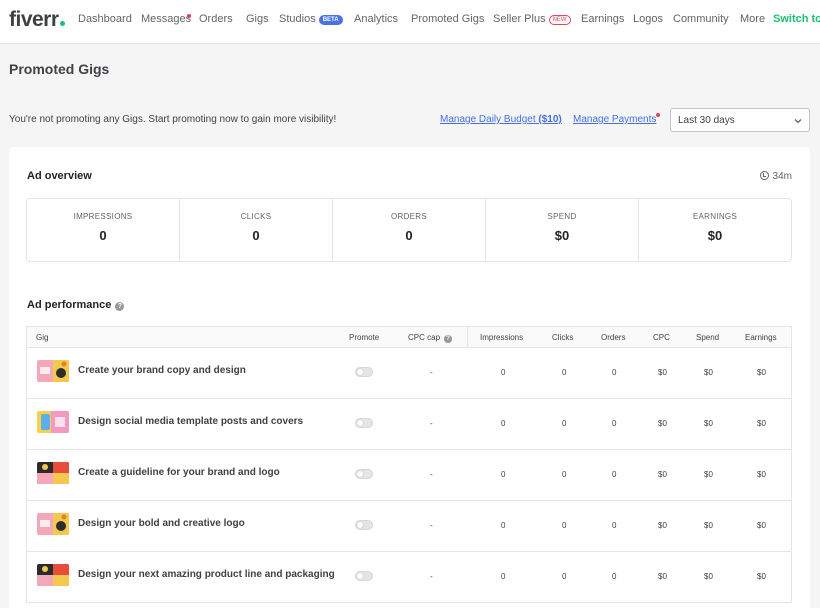 The width and height of the screenshot is (820, 608). What do you see at coordinates (105, 19) in the screenshot?
I see `nav-dashboard: Dashboard` at bounding box center [105, 19].